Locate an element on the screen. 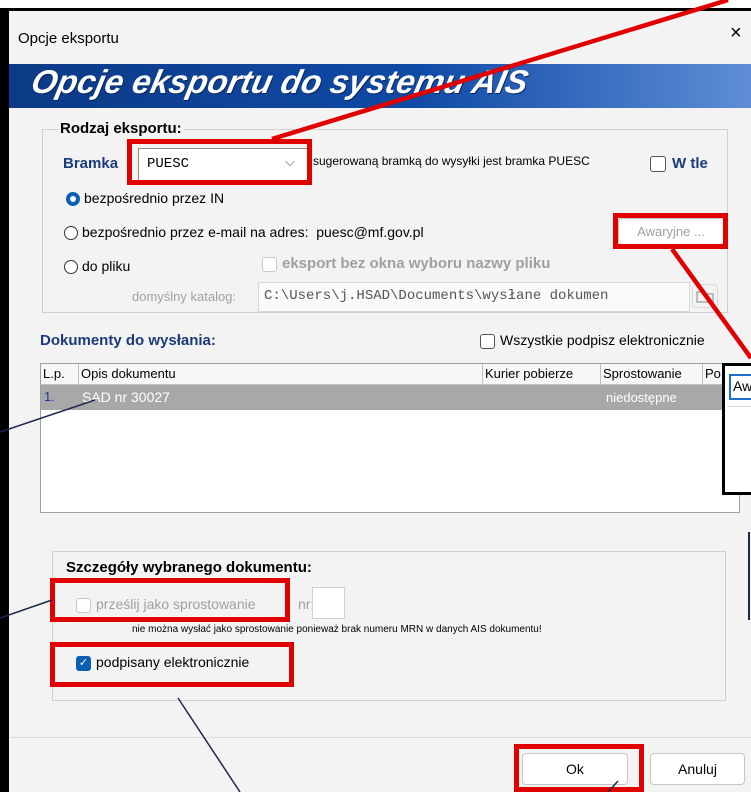 This screenshot has width=751, height=792. callout-line-signed is located at coordinates (209, 744).